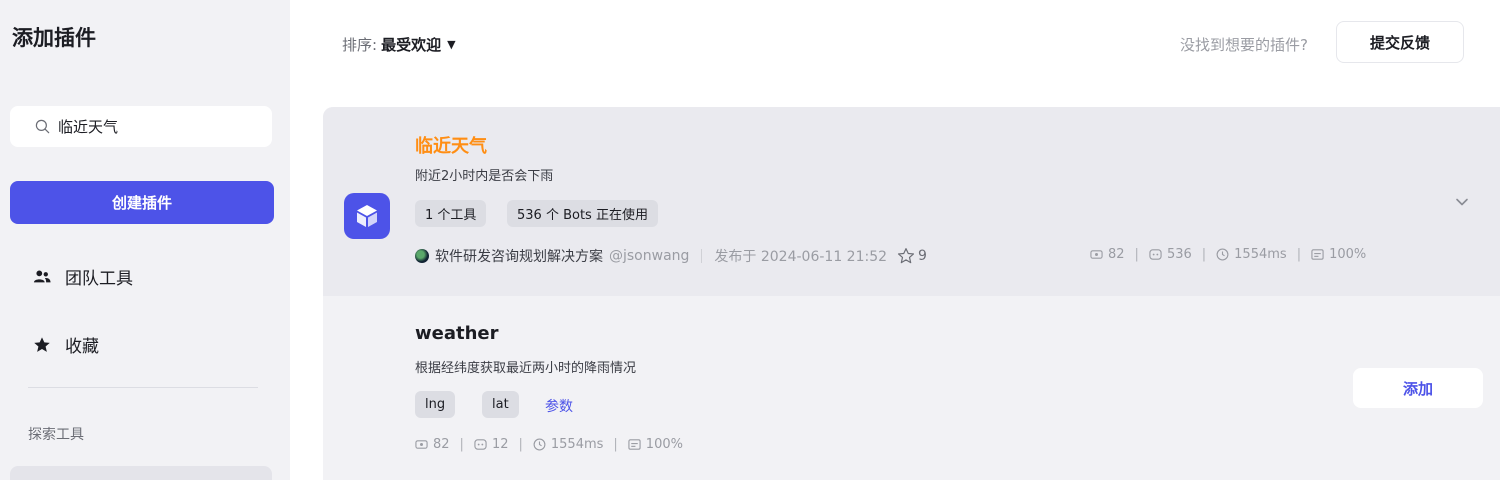  What do you see at coordinates (99, 279) in the screenshot?
I see `sidebar-item-label: 团队工具` at bounding box center [99, 279].